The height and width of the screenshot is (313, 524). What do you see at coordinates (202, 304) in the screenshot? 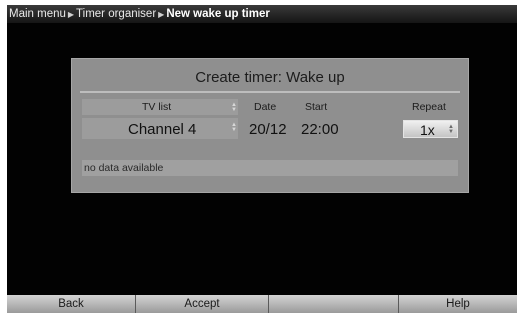
I see `accept-button: Accept` at bounding box center [202, 304].